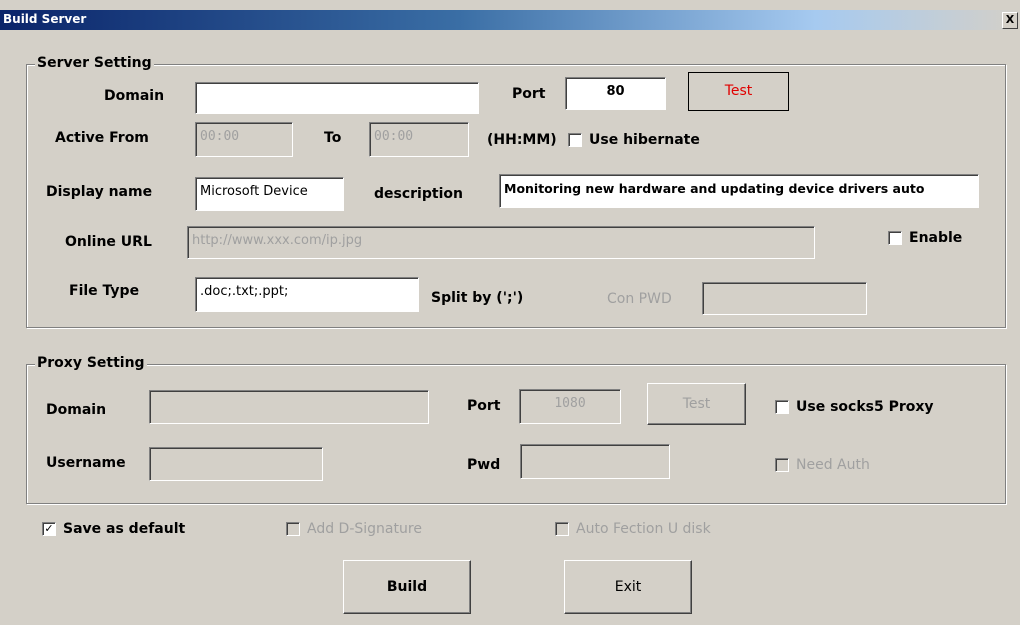 This screenshot has height=625, width=1020. I want to click on exit-button: Exit, so click(628, 587).